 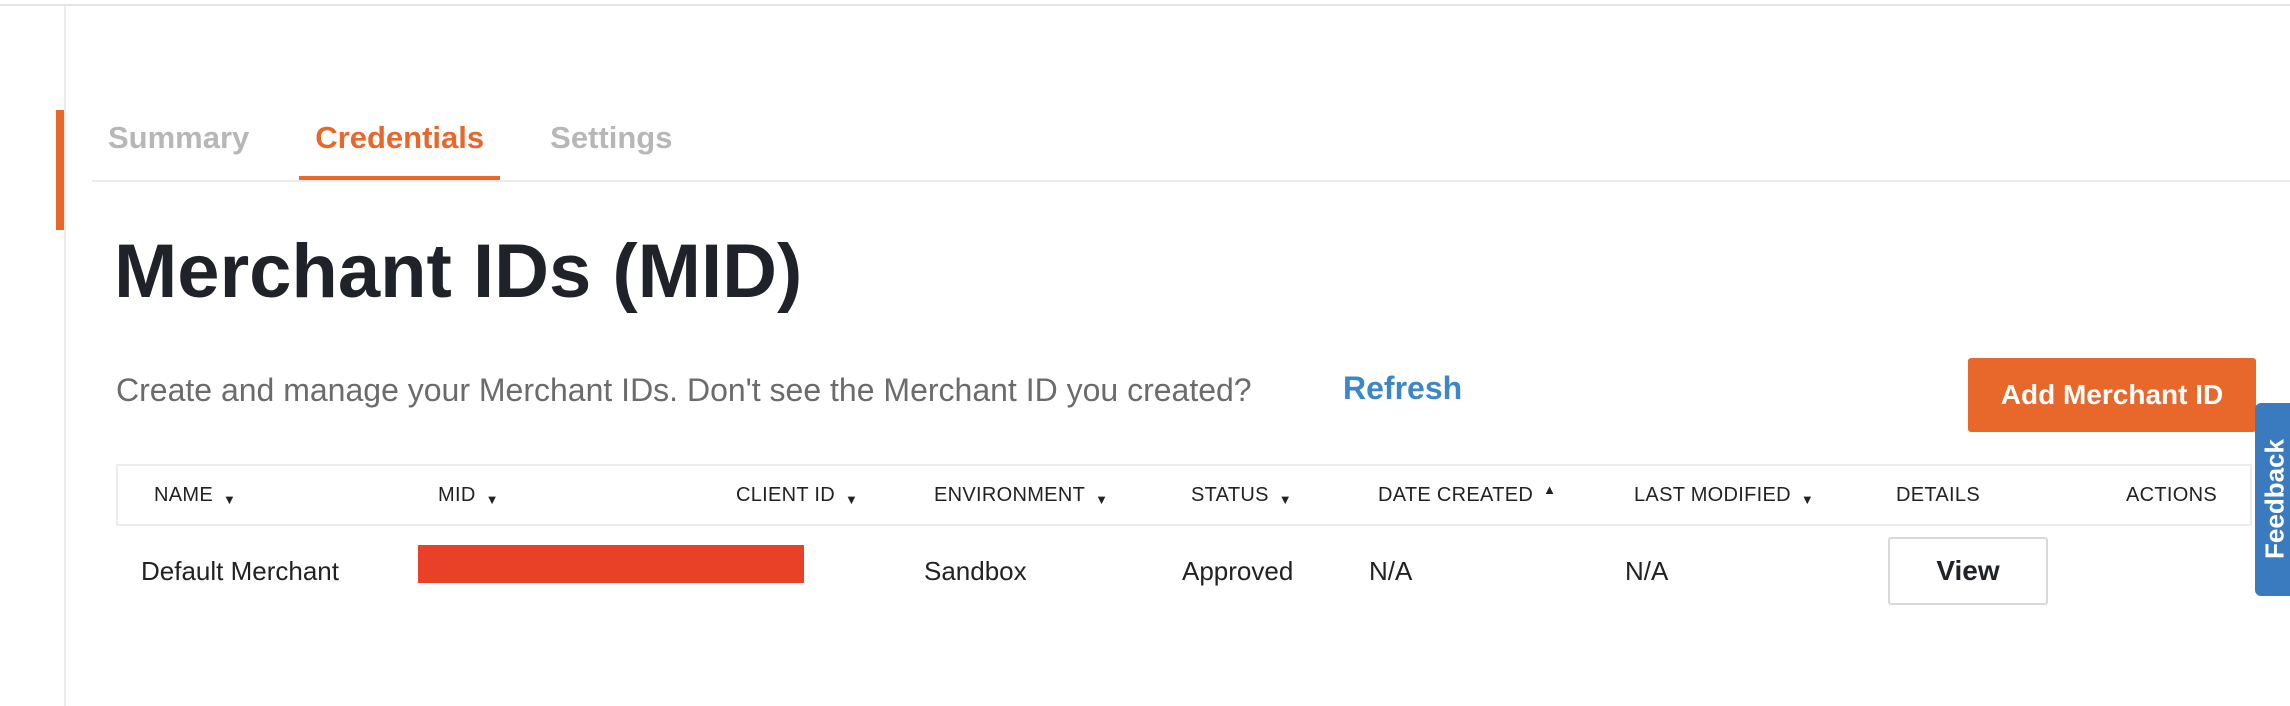 What do you see at coordinates (1402, 388) in the screenshot?
I see `refresh-link: Refresh` at bounding box center [1402, 388].